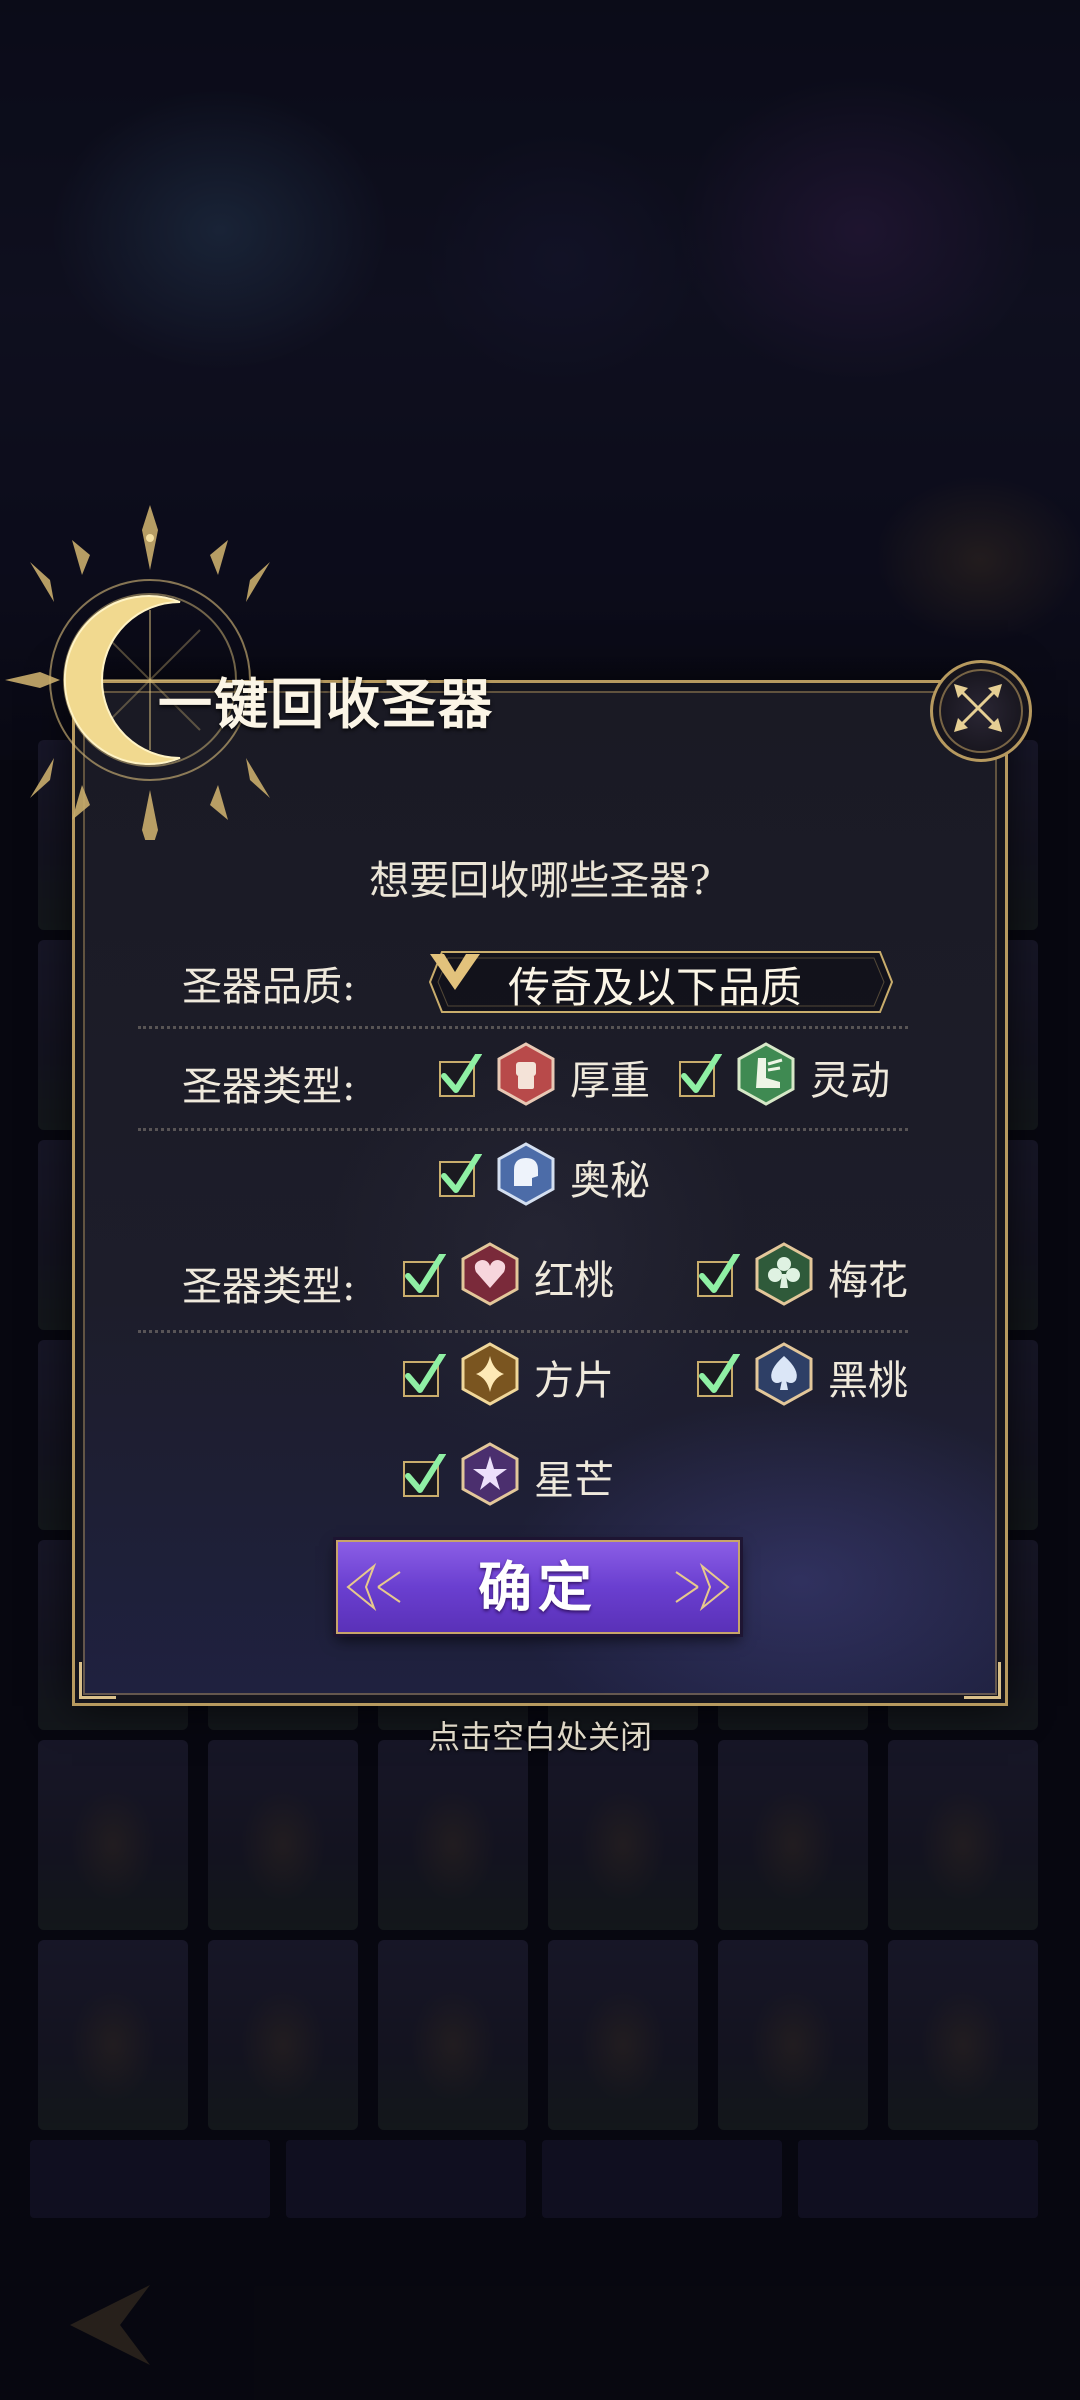  I want to click on star-icon, so click(490, 1474).